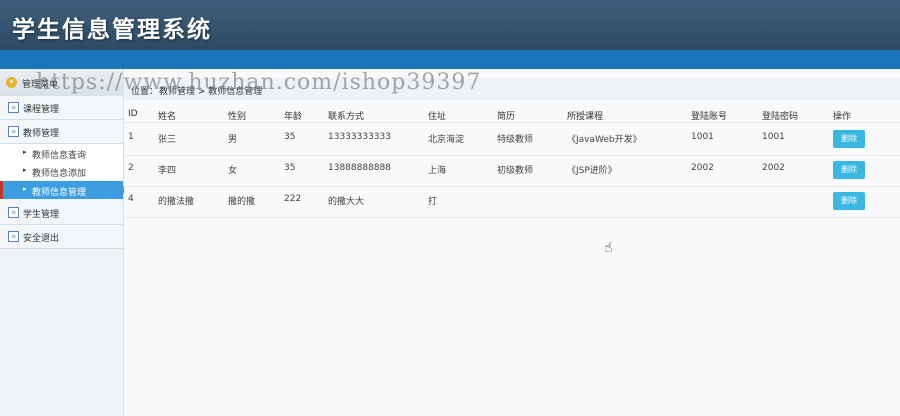  I want to click on cell-gender: 男, so click(233, 140).